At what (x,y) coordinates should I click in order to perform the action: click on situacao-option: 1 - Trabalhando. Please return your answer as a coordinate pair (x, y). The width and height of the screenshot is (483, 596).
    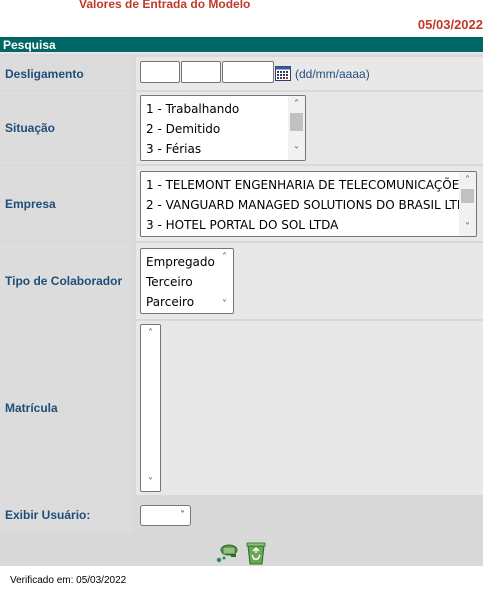
    Looking at the image, I should click on (223, 109).